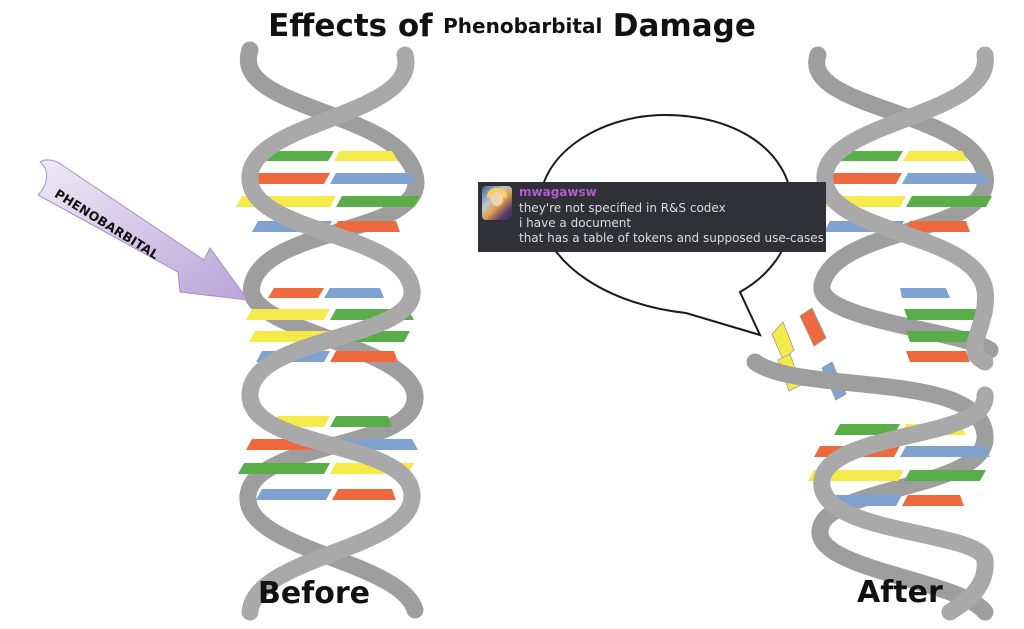  What do you see at coordinates (314, 593) in the screenshot?
I see `caption-before: Before` at bounding box center [314, 593].